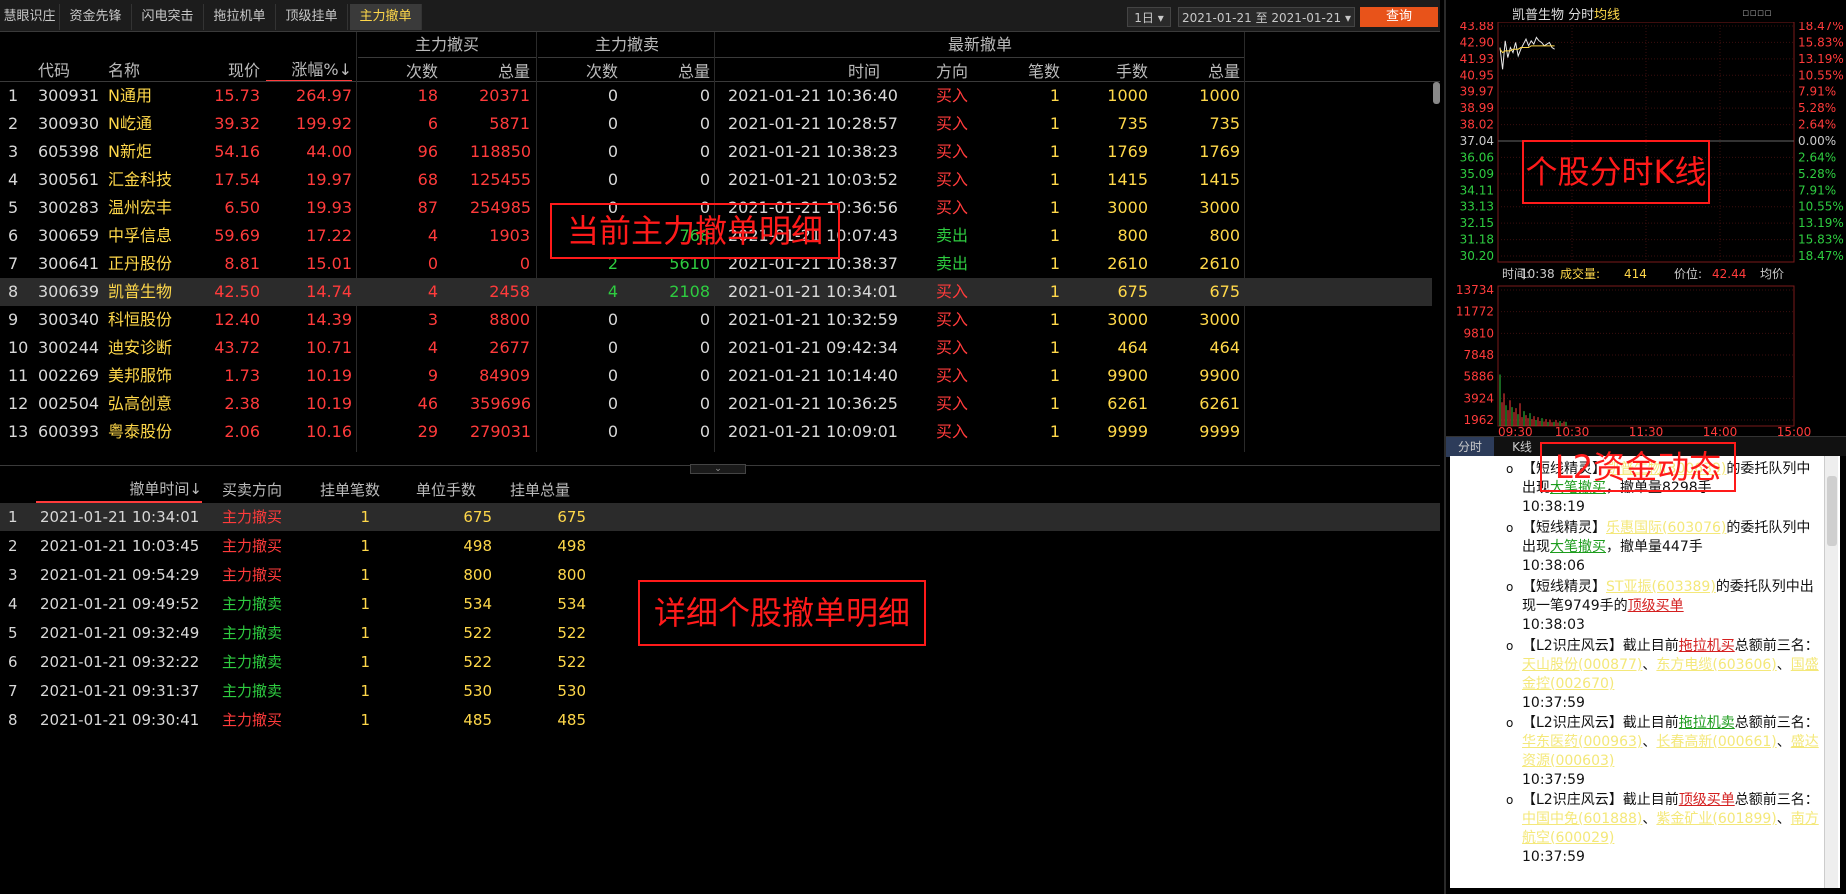  What do you see at coordinates (329, 319) in the screenshot?
I see `cell-chg: 14.39` at bounding box center [329, 319].